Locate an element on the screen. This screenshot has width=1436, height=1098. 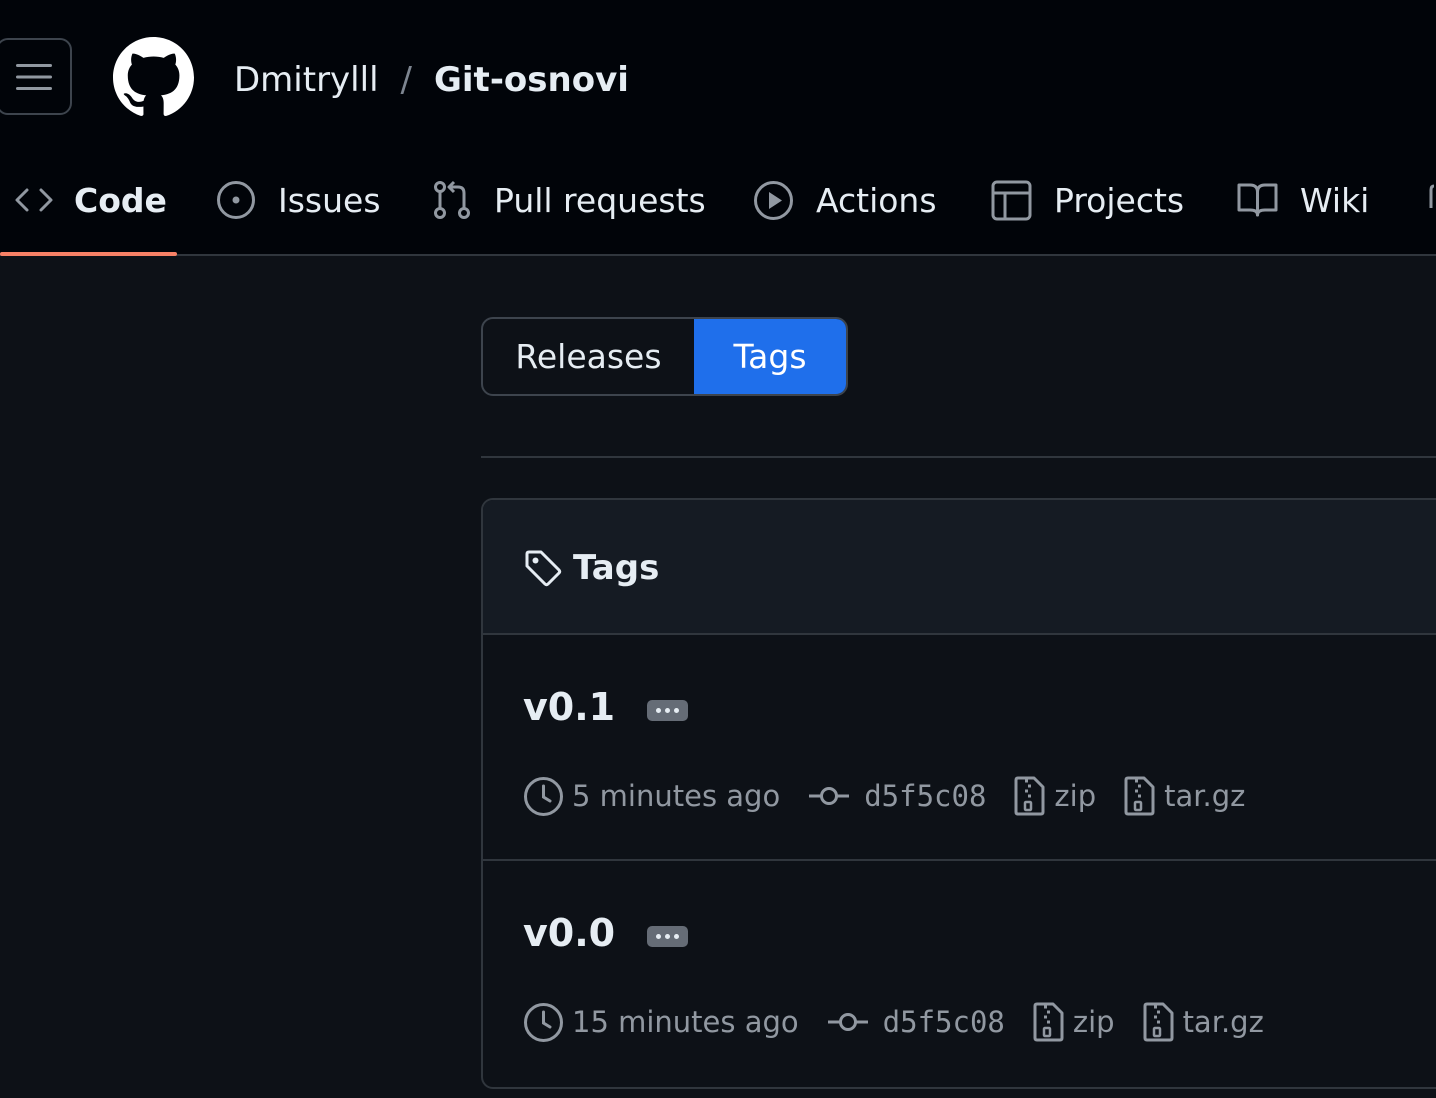
tab-projects: Projects is located at coordinates (1087, 200).